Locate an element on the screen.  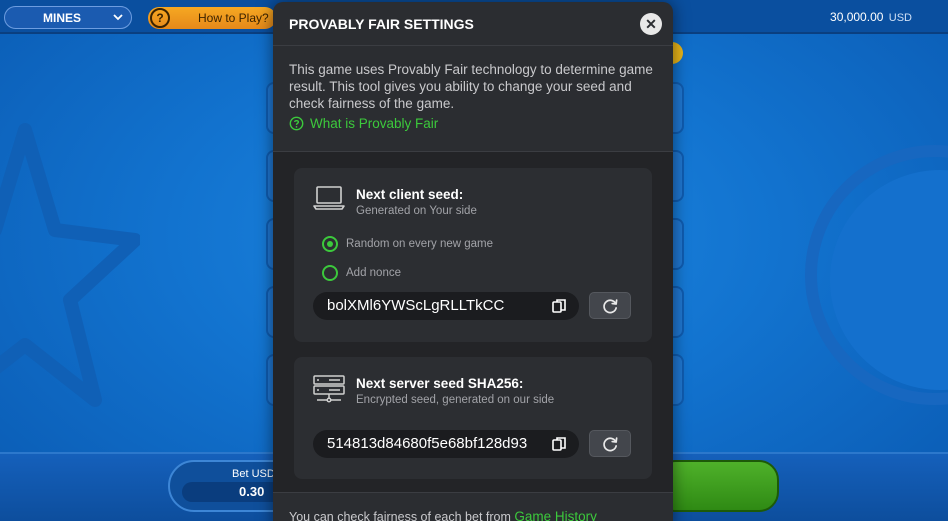
game-select-dropdown: MINES is located at coordinates (68, 17).